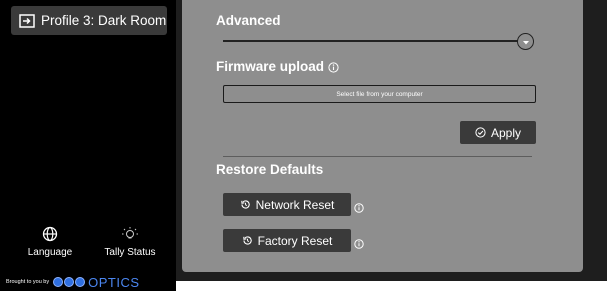 The width and height of the screenshot is (607, 291). Describe the element at coordinates (130, 235) in the screenshot. I see `lightbulb-icon` at that location.